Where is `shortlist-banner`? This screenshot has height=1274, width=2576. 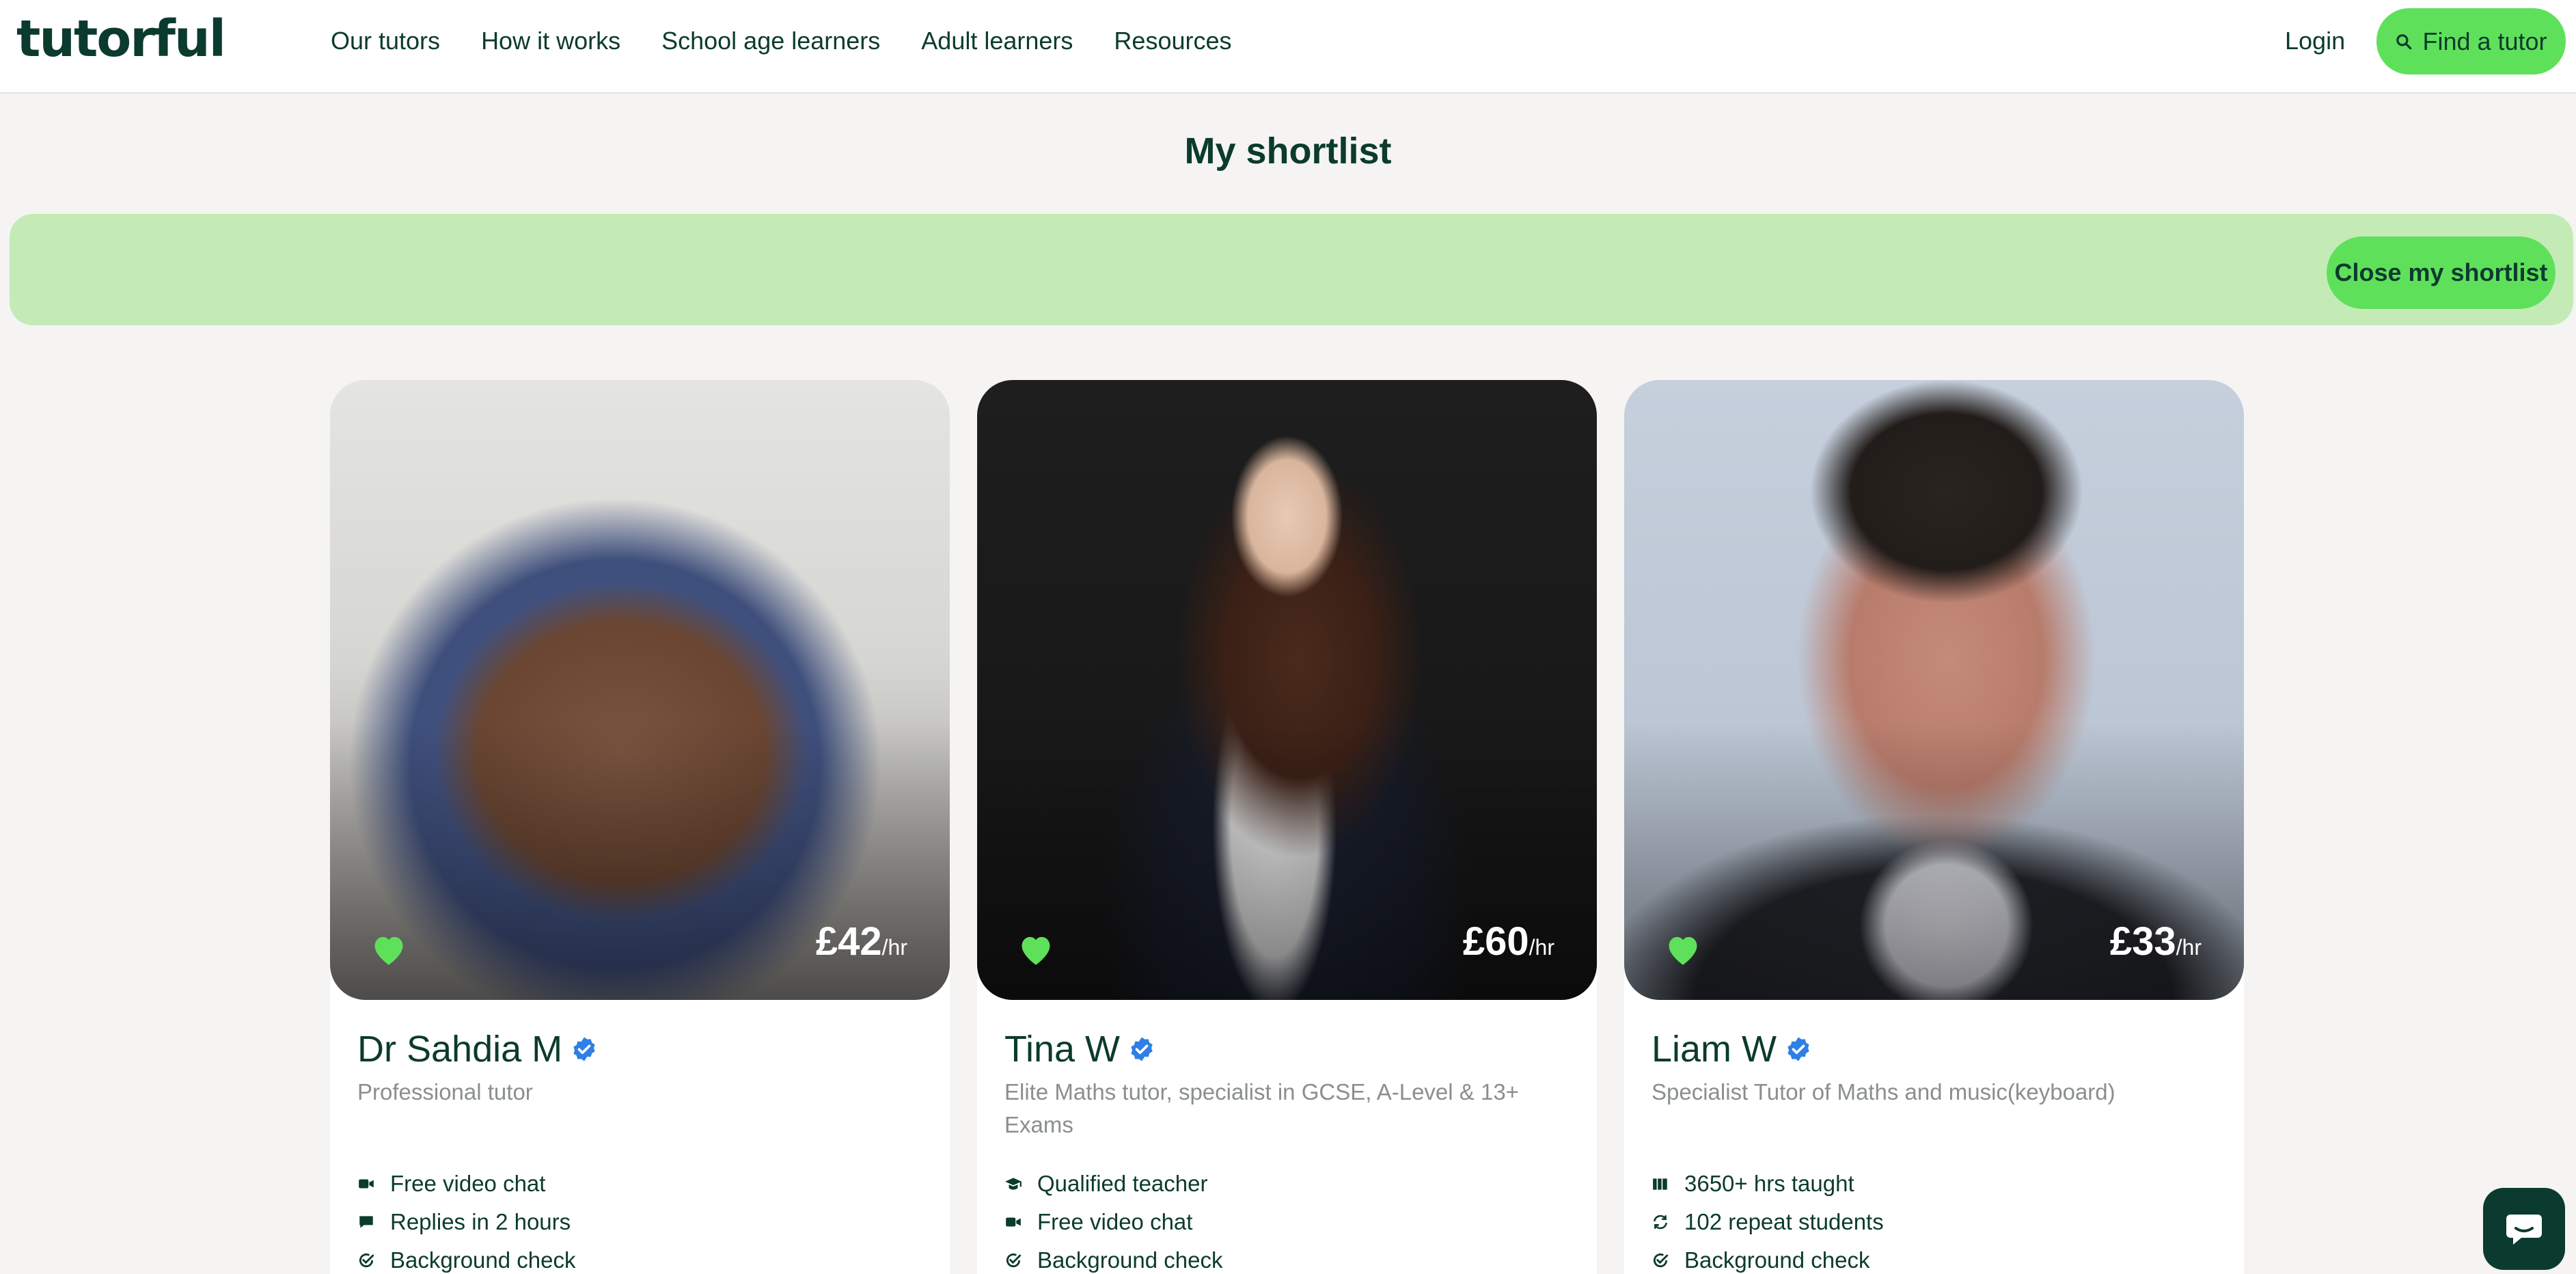 shortlist-banner is located at coordinates (1291, 269).